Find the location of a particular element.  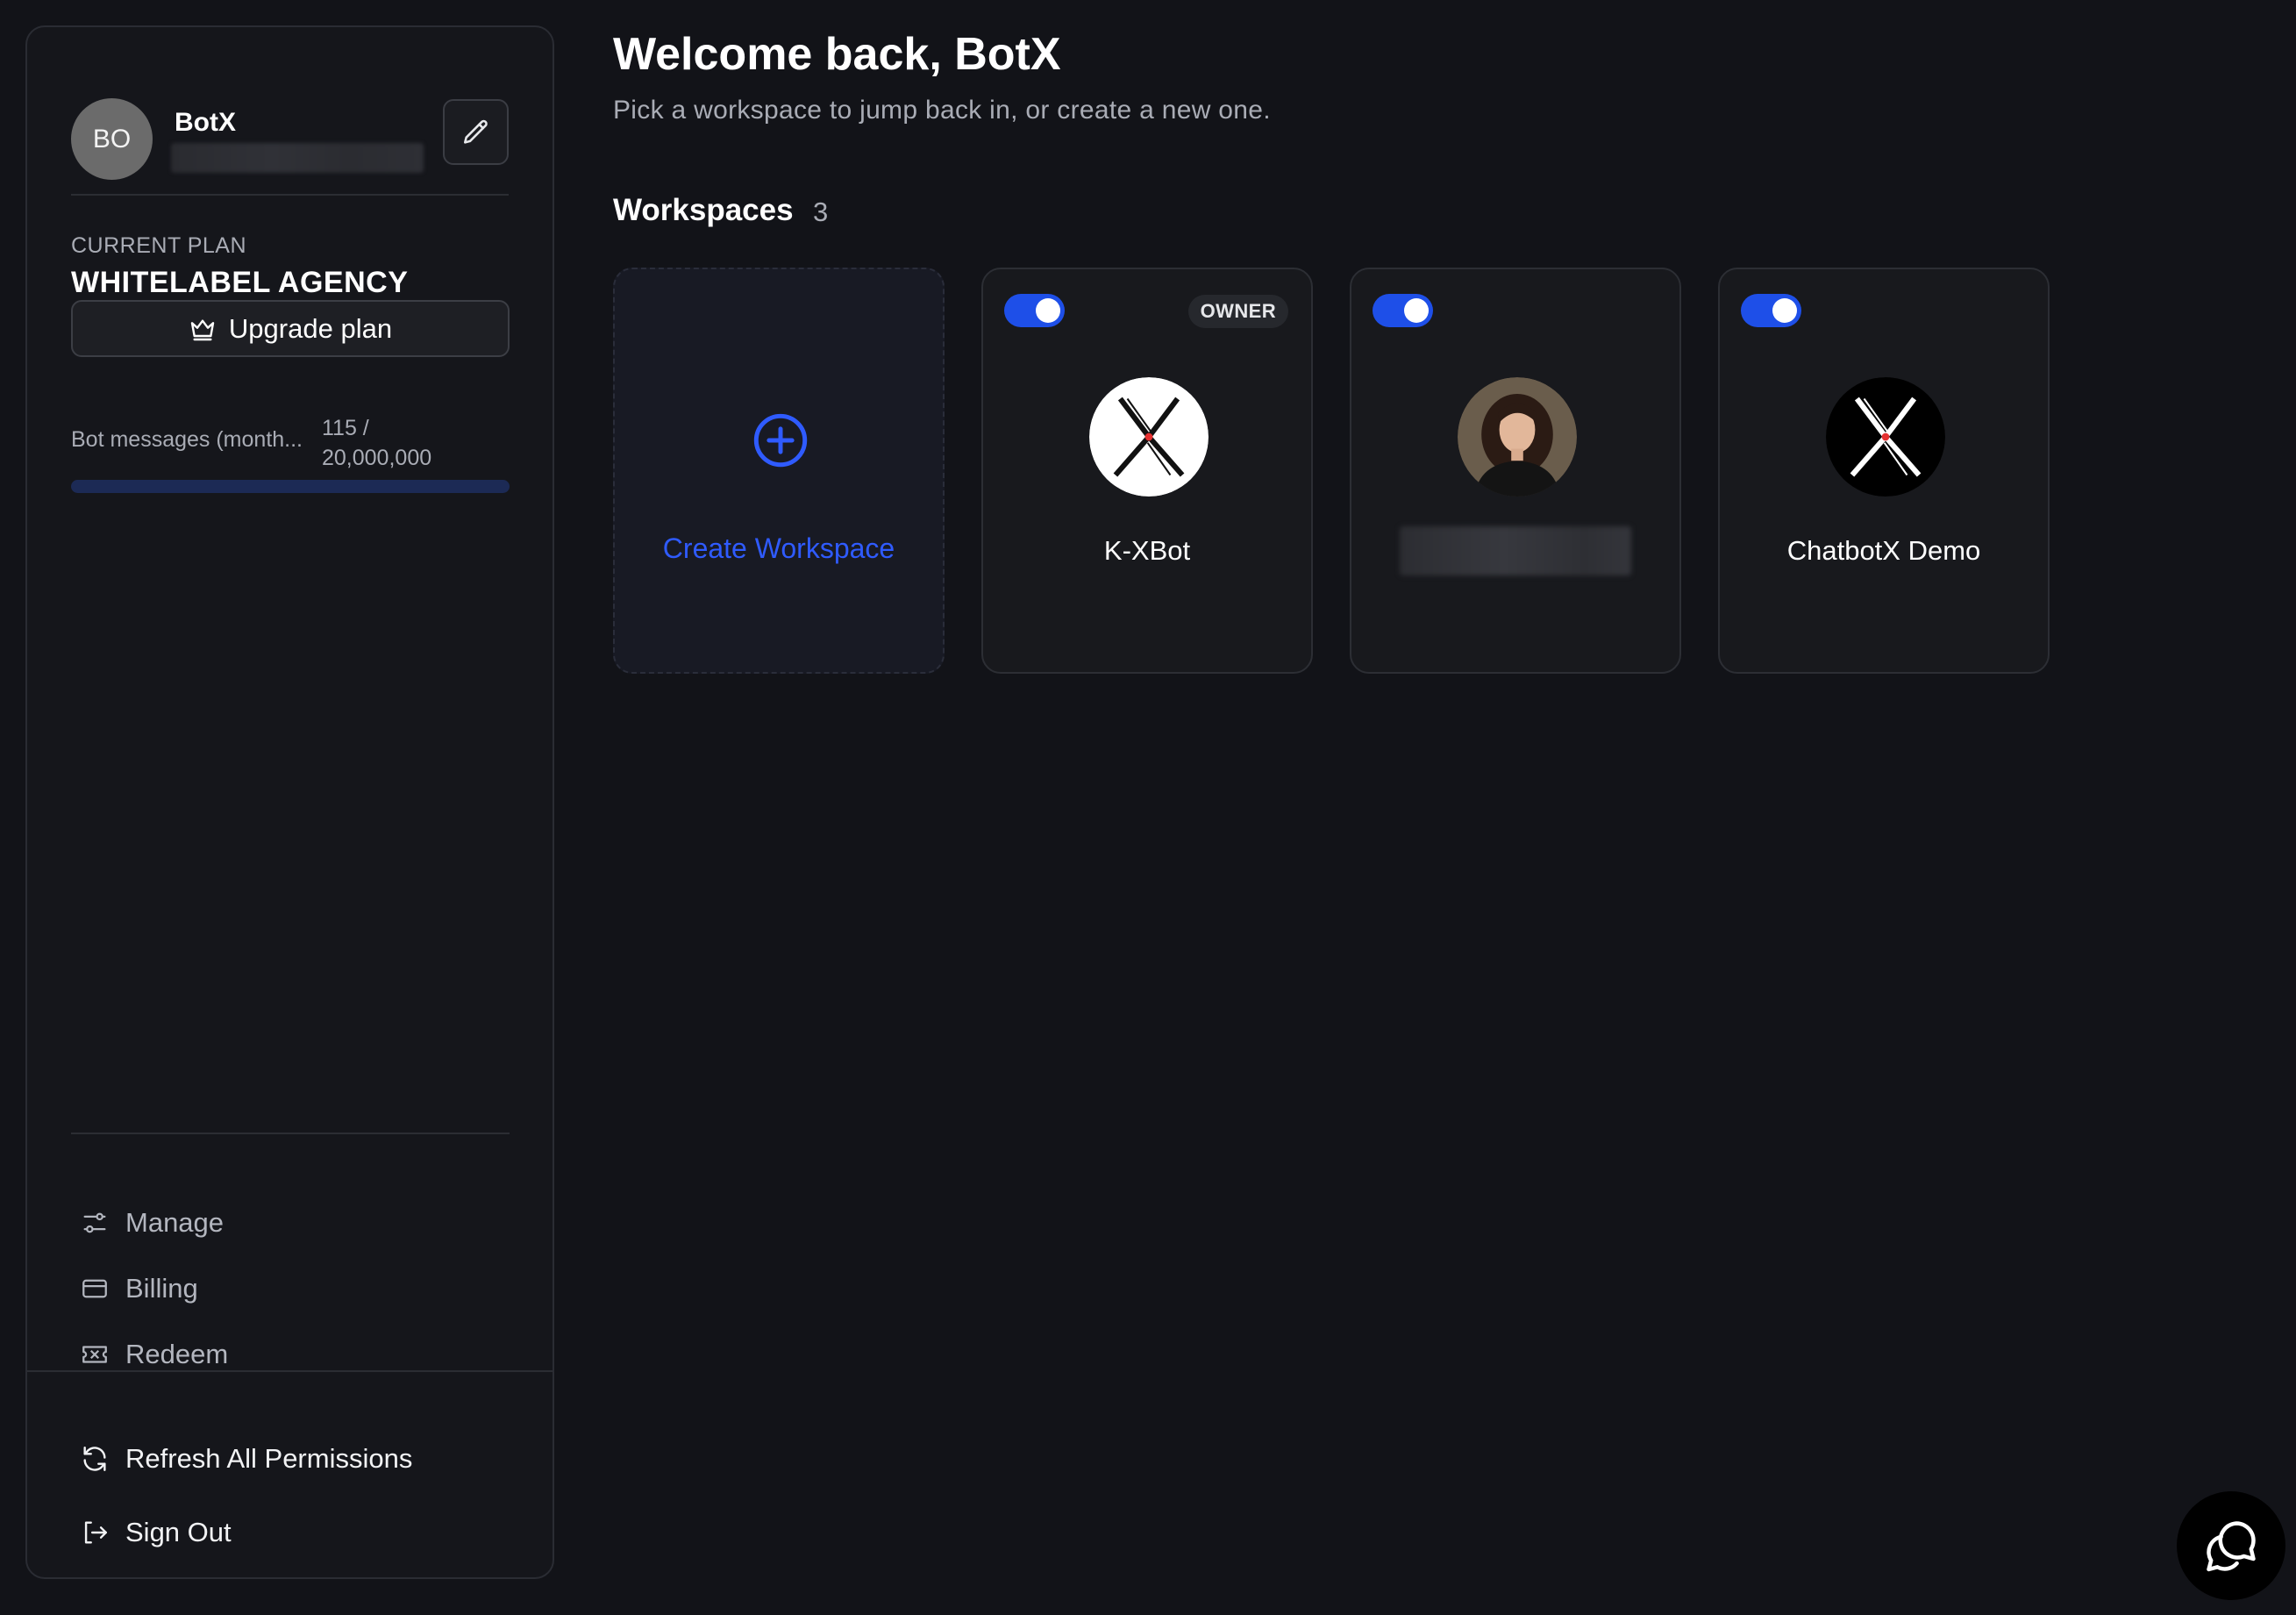

workspaces-count: 3 is located at coordinates (821, 212).